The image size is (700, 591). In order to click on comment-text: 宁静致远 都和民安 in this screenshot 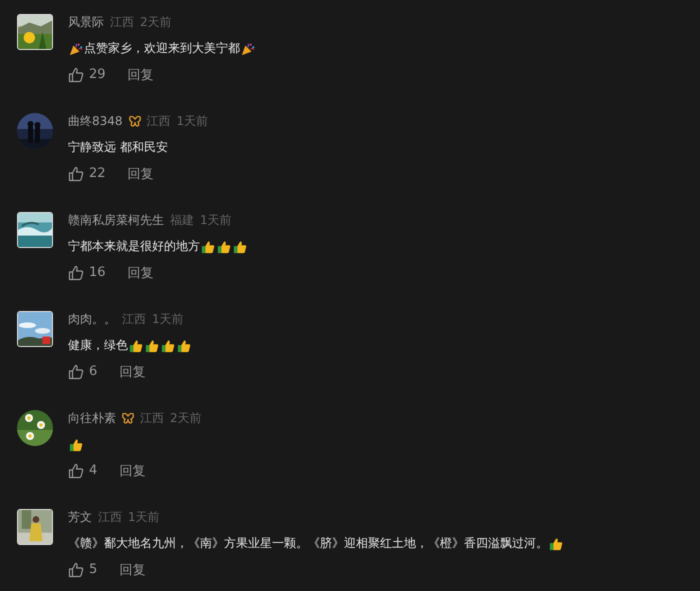, I will do `click(118, 147)`.